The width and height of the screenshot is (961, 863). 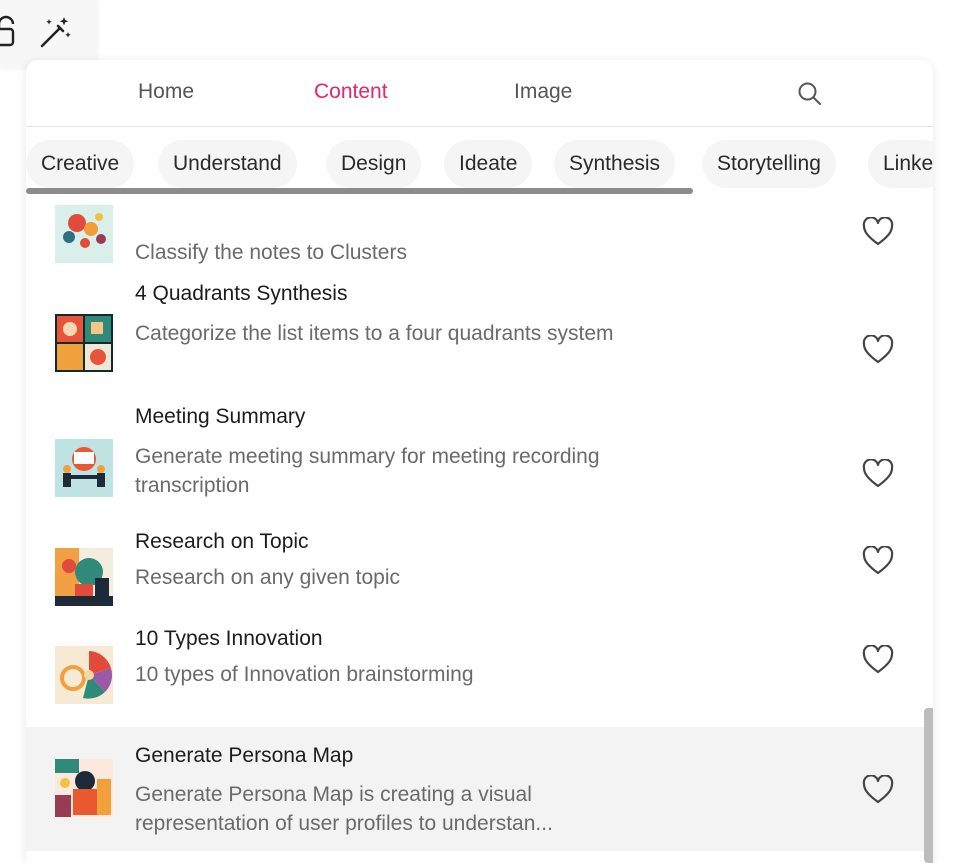 I want to click on quadrants-thumbnail, so click(x=84, y=343).